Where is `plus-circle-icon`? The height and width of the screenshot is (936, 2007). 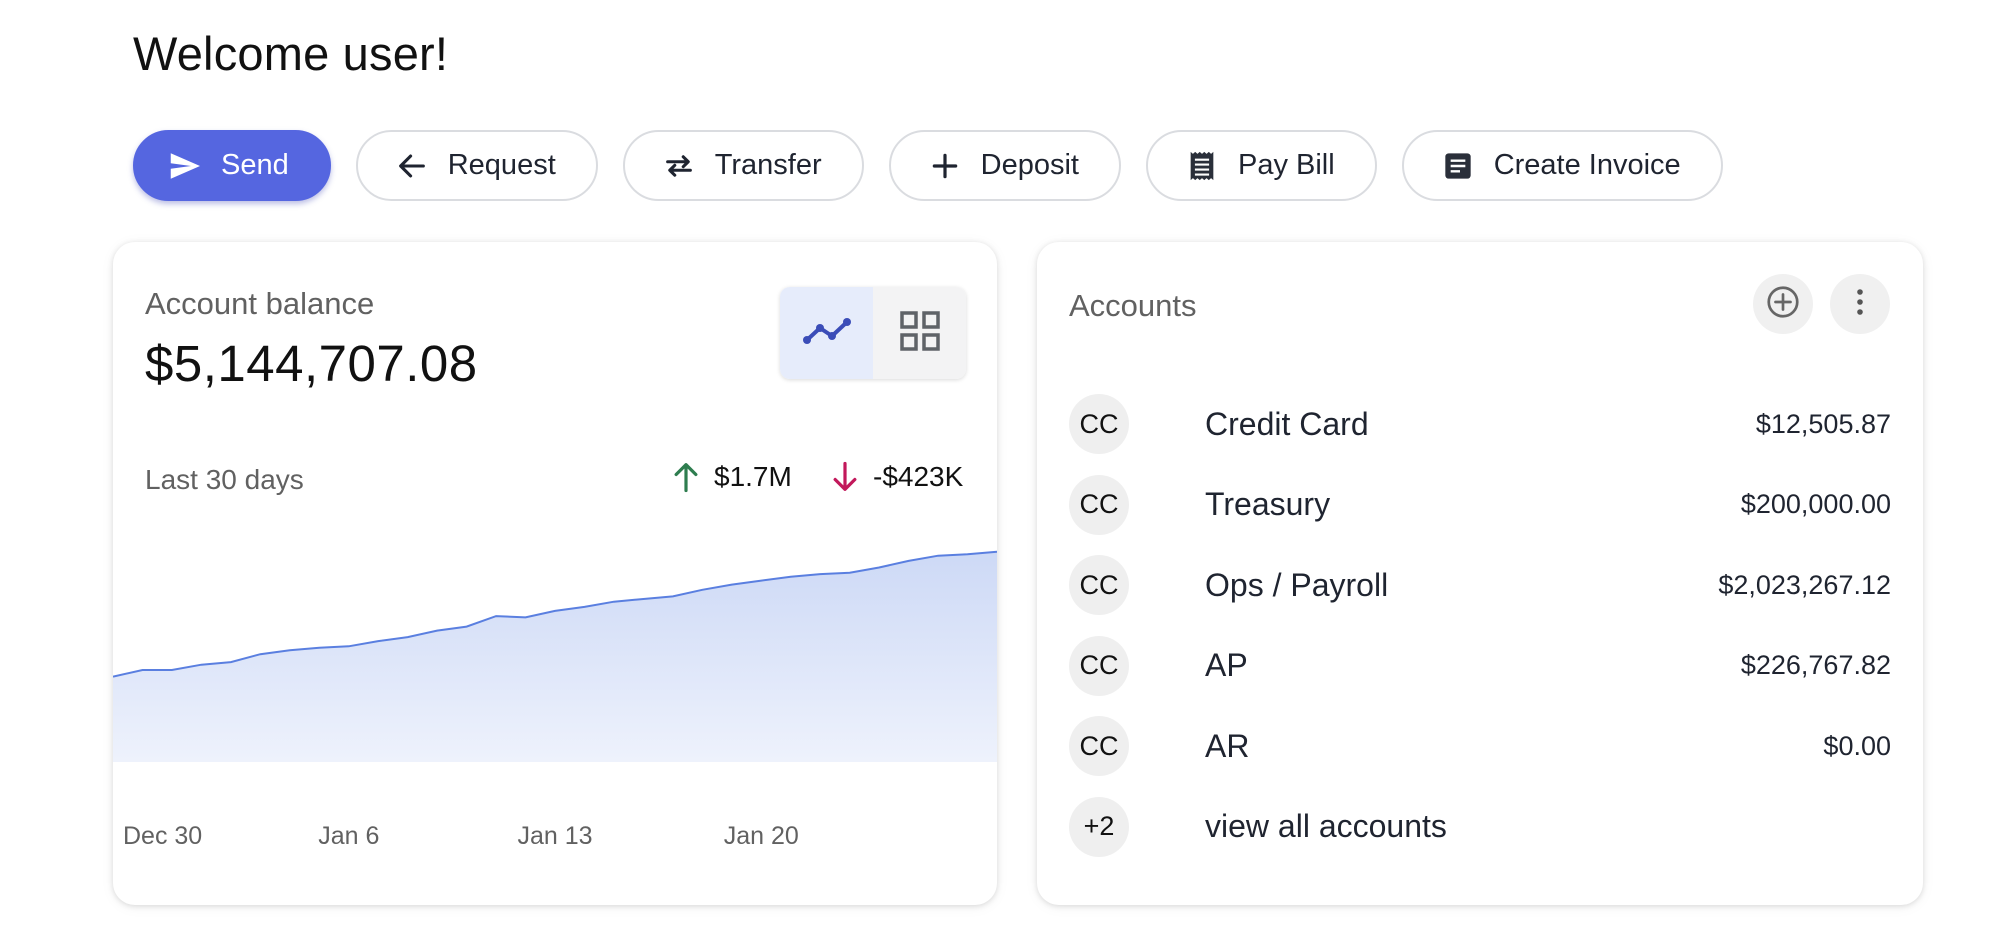
plus-circle-icon is located at coordinates (1783, 304).